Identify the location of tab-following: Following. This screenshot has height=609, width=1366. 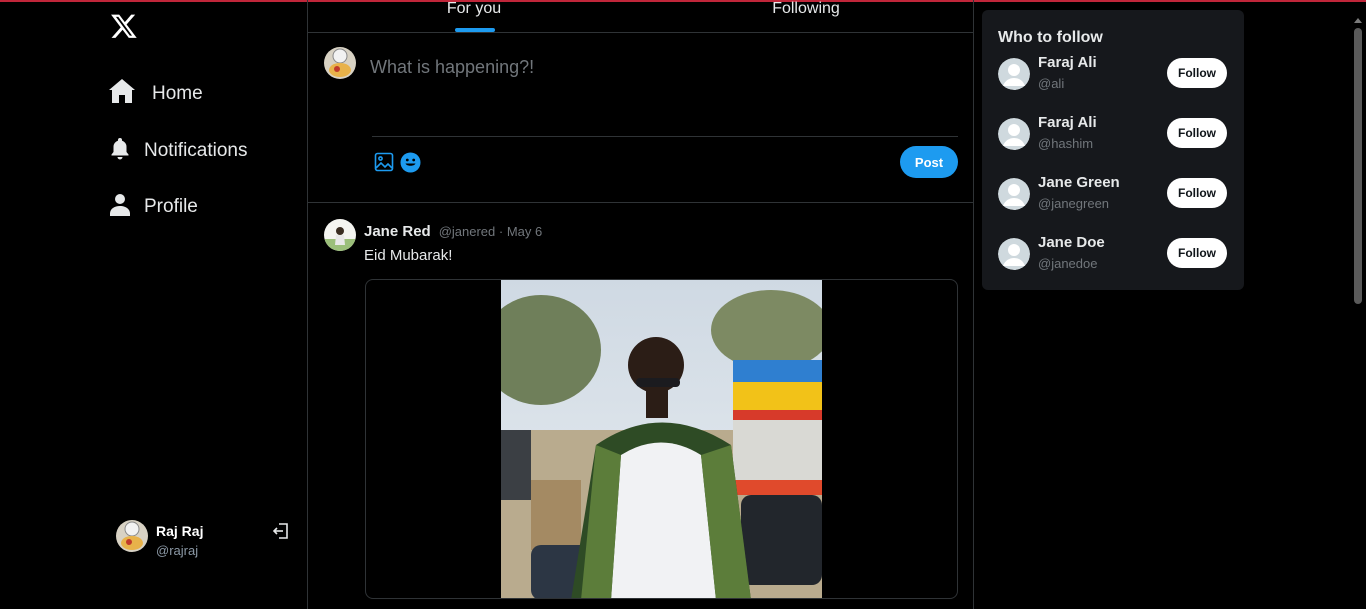
(806, 16).